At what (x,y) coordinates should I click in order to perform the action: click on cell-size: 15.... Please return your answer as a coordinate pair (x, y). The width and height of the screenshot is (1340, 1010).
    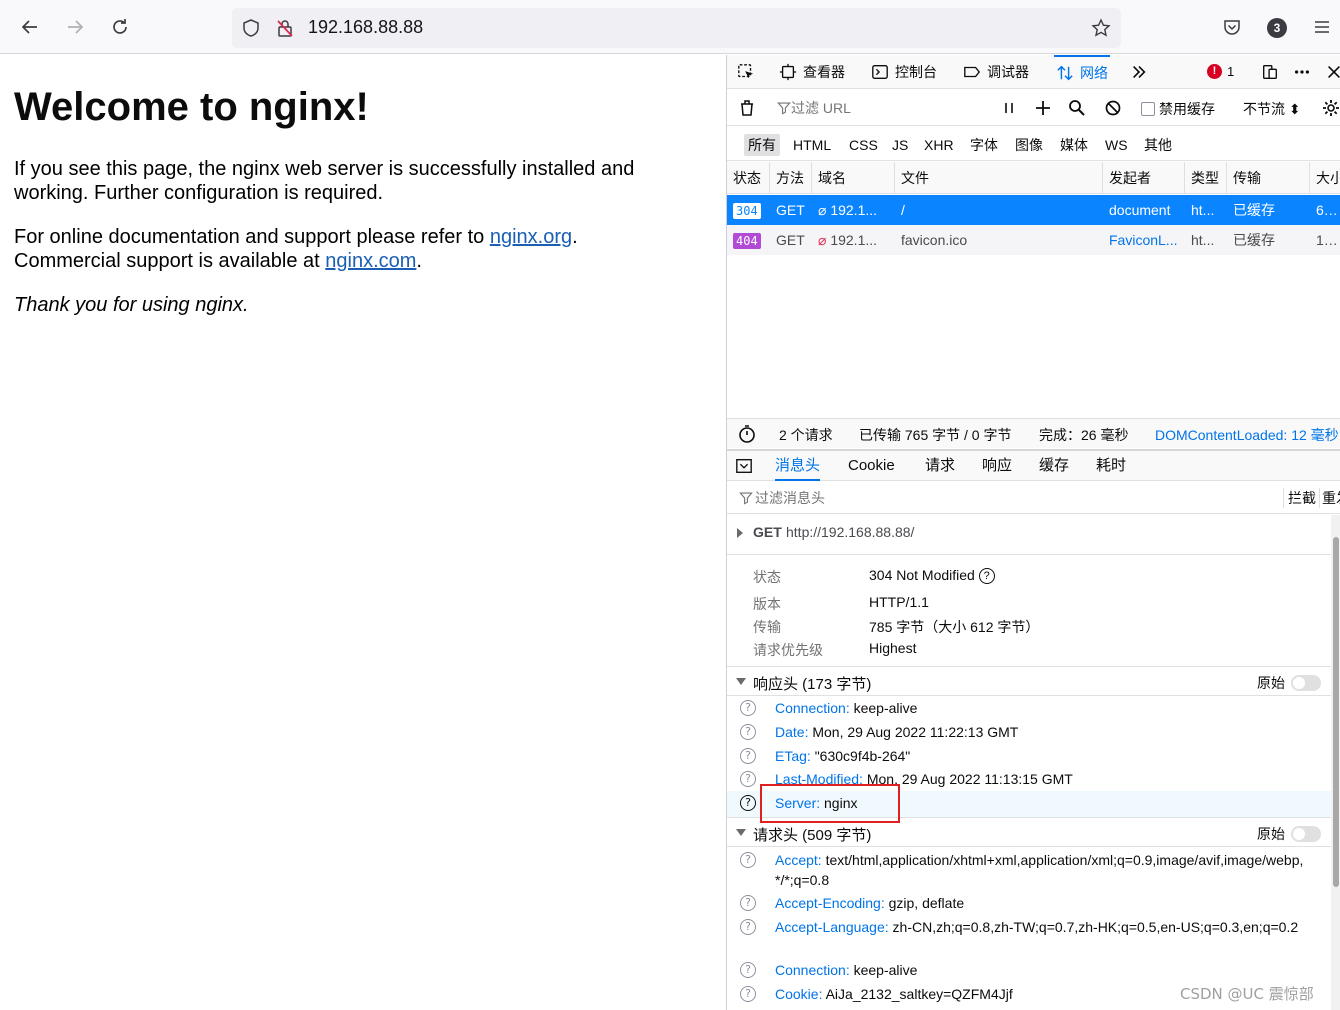
    Looking at the image, I should click on (1328, 240).